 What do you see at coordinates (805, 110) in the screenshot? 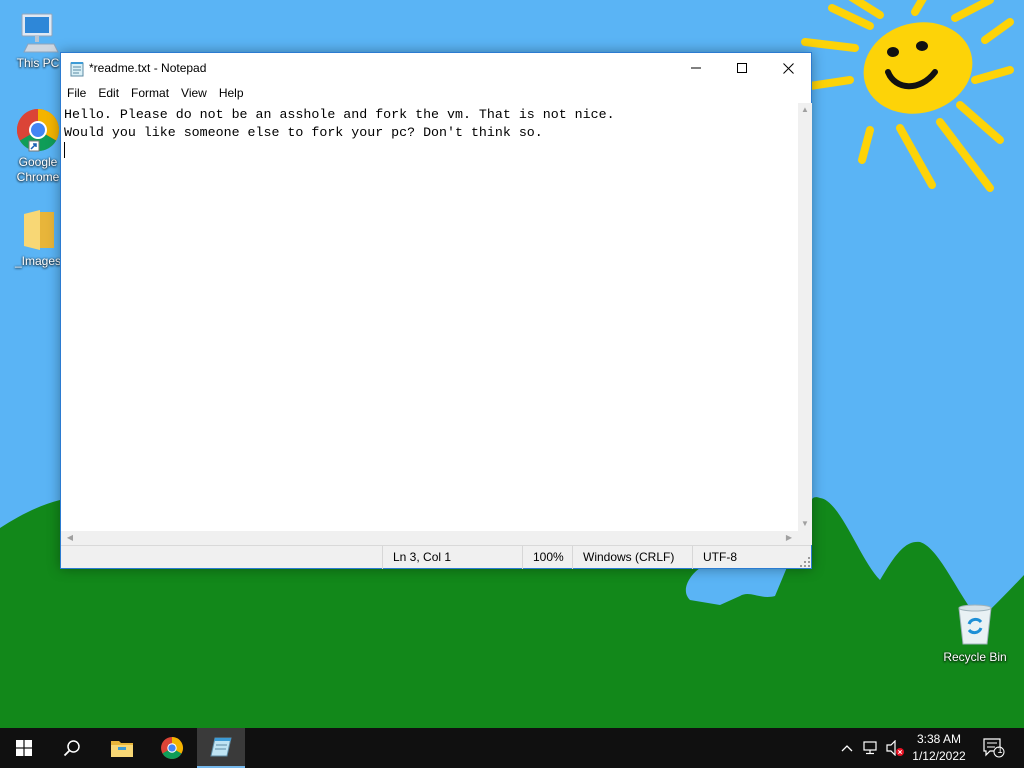
I see `scroll-up-icon: ▲` at bounding box center [805, 110].